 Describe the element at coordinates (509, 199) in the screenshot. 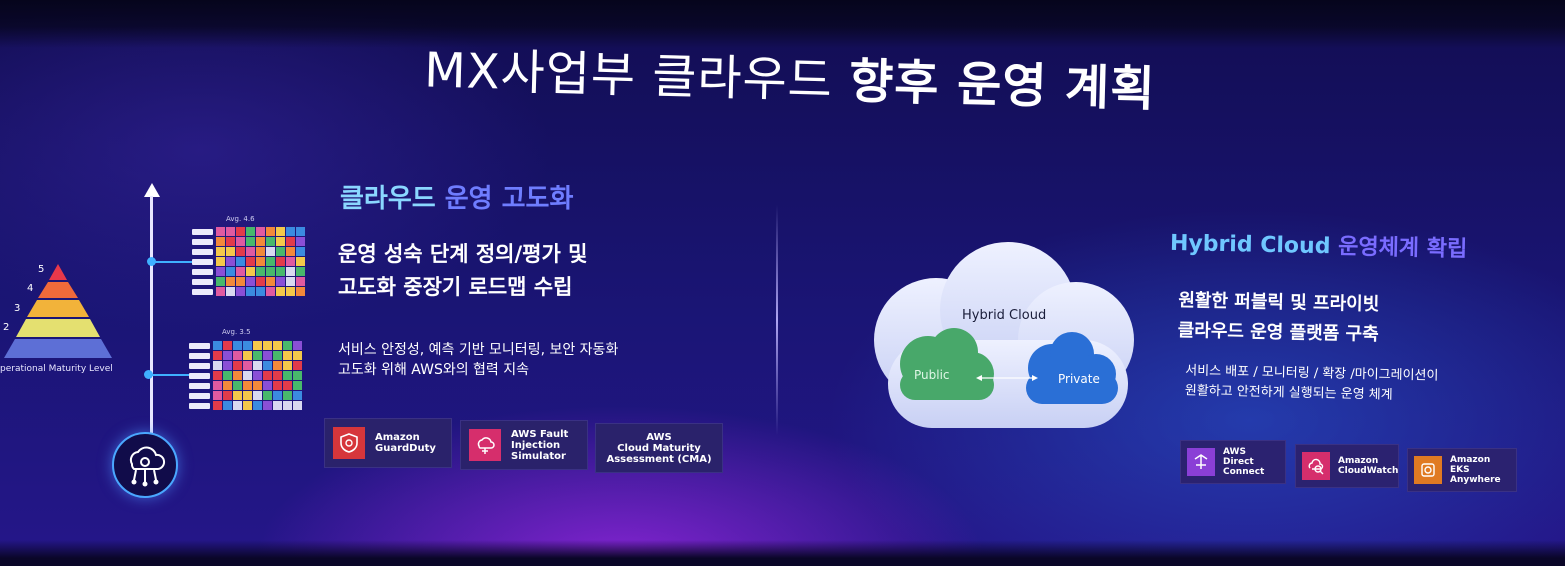

I see `left-heading-part2: 운영 고도화` at that location.